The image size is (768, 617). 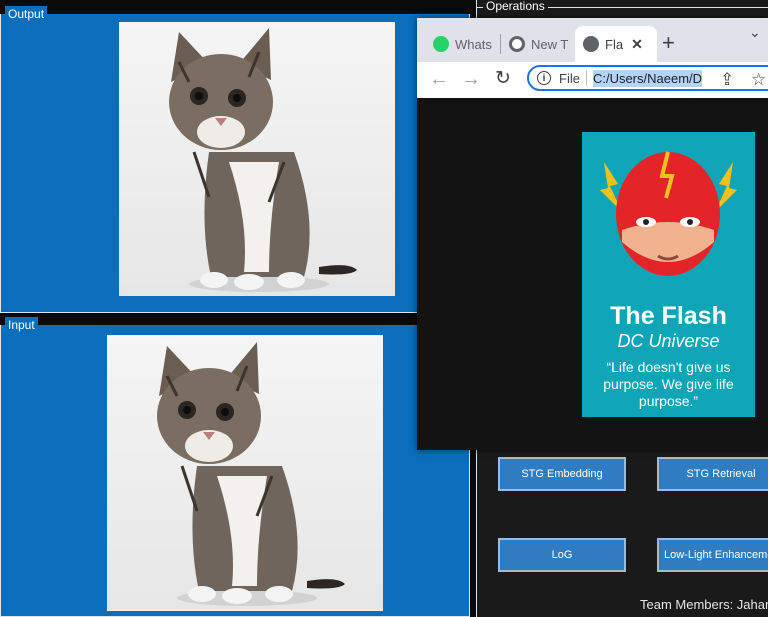 I want to click on poster-title: The Flash, so click(x=668, y=316).